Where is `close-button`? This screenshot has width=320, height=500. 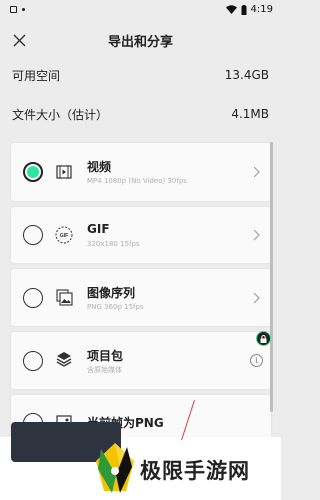
close-button is located at coordinates (19, 40).